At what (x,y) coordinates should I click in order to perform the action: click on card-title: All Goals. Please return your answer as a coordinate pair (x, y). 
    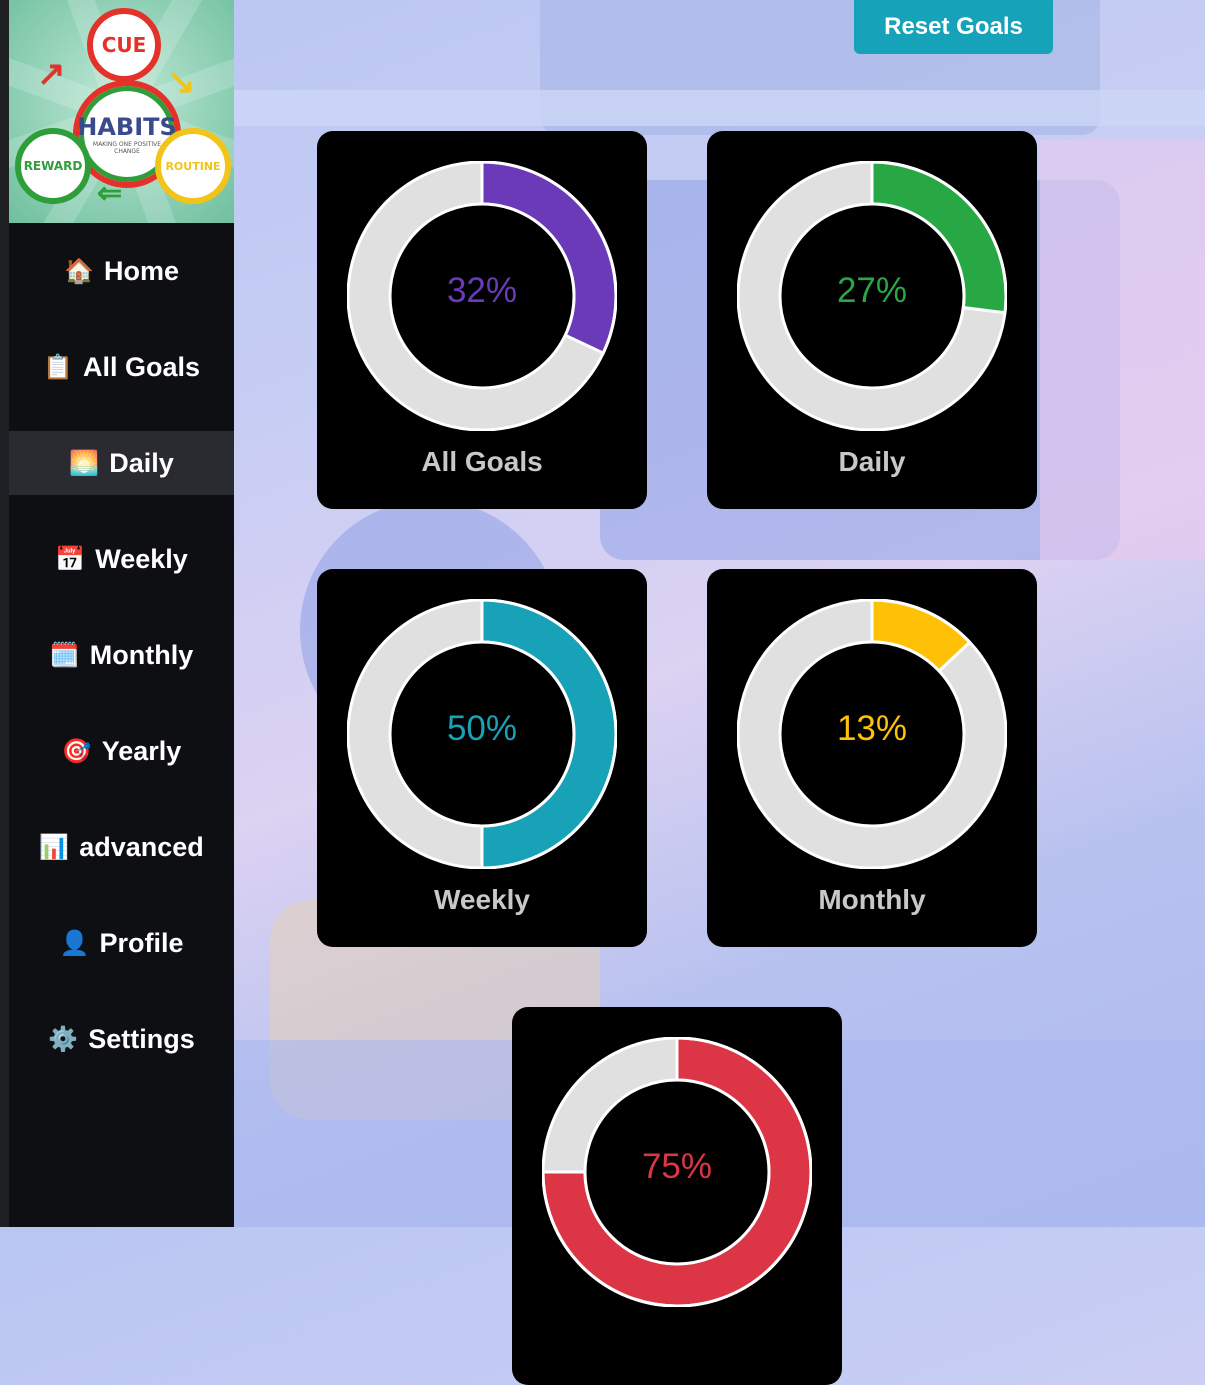
    Looking at the image, I should click on (482, 461).